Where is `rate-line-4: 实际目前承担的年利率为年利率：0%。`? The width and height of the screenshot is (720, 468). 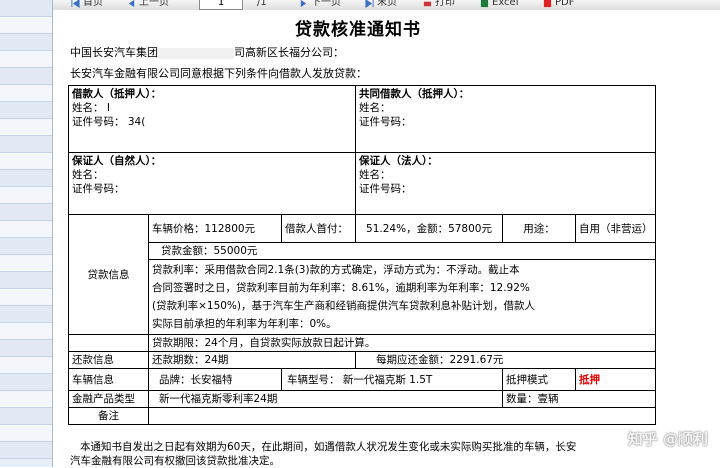
rate-line-4: 实际目前承担的年利率为年利率：0%。 is located at coordinates (244, 324).